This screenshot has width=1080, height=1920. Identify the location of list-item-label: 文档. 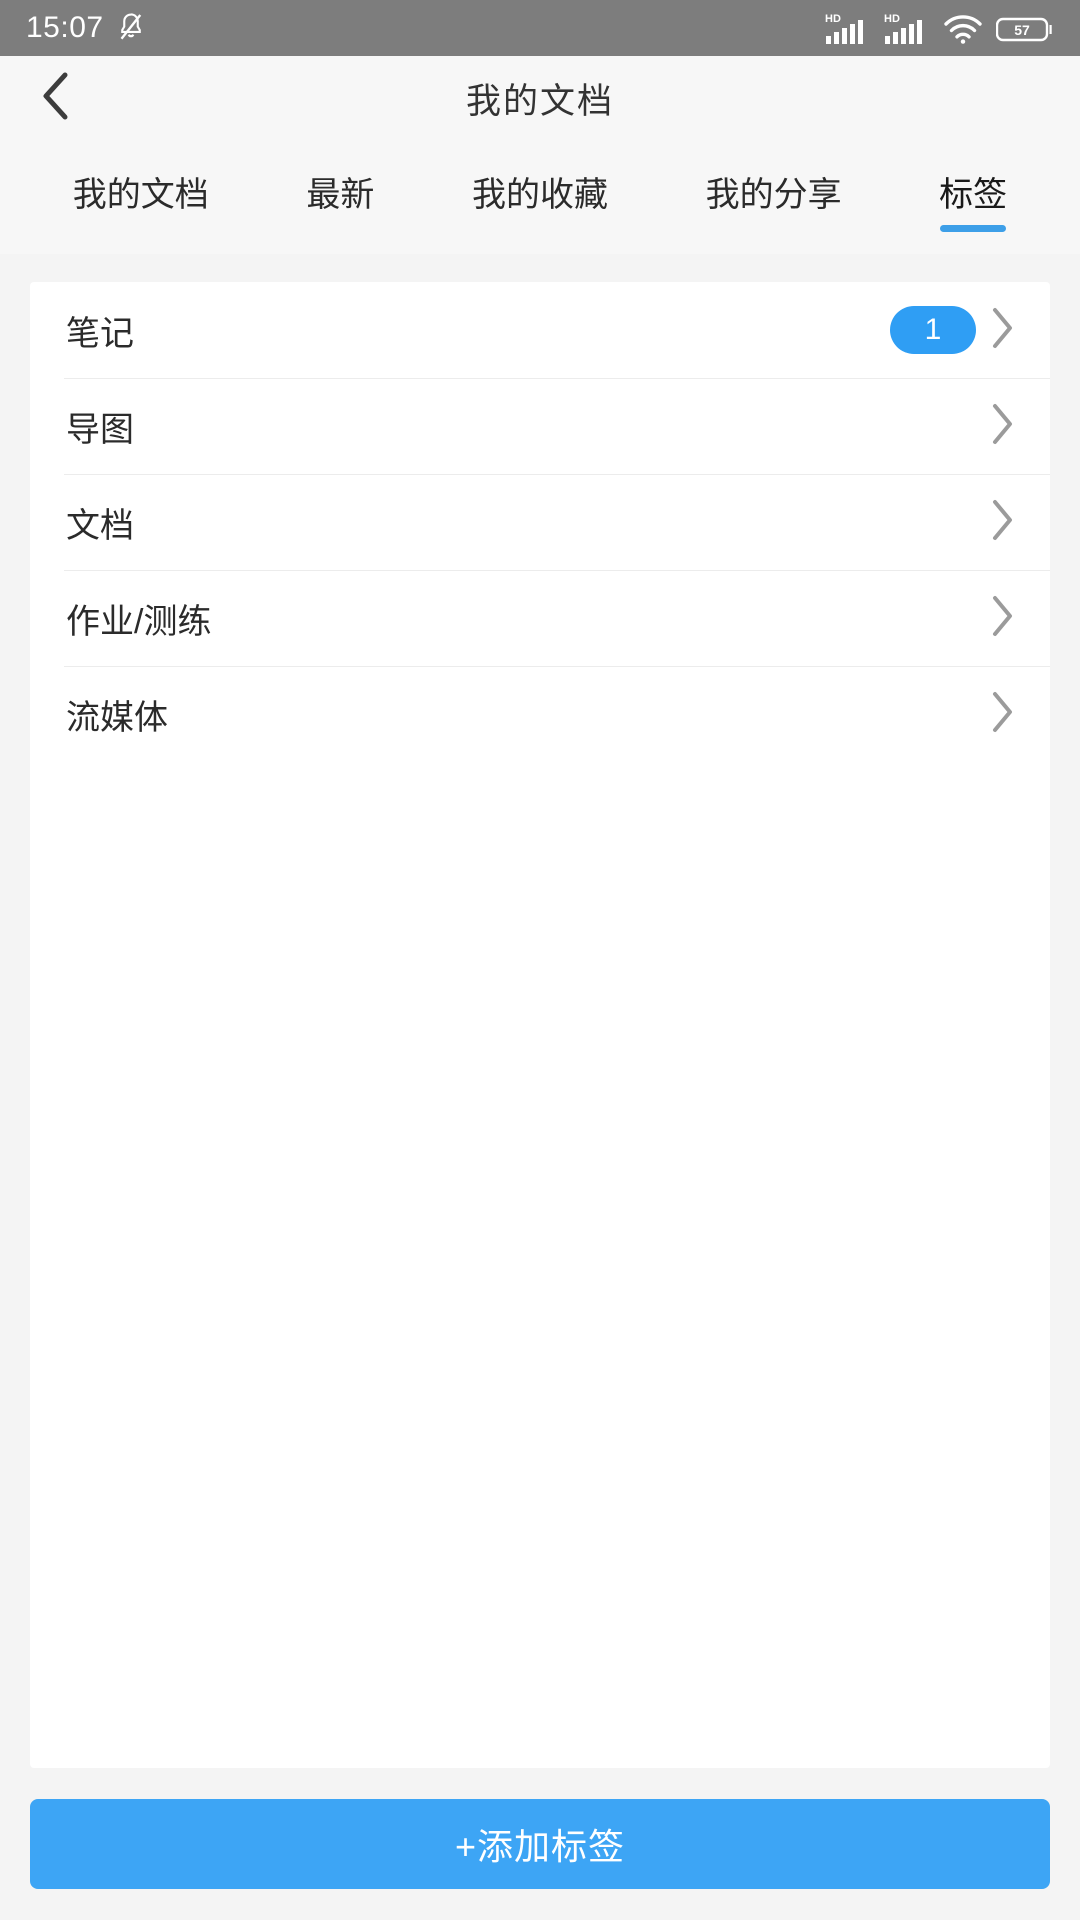
(100, 525).